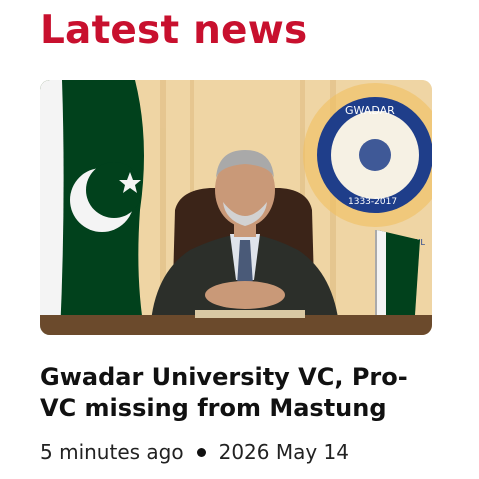 The height and width of the screenshot is (479, 479). Describe the element at coordinates (194, 452) in the screenshot. I see `article-meta: 5 minutes ago 2026 May 14` at that location.